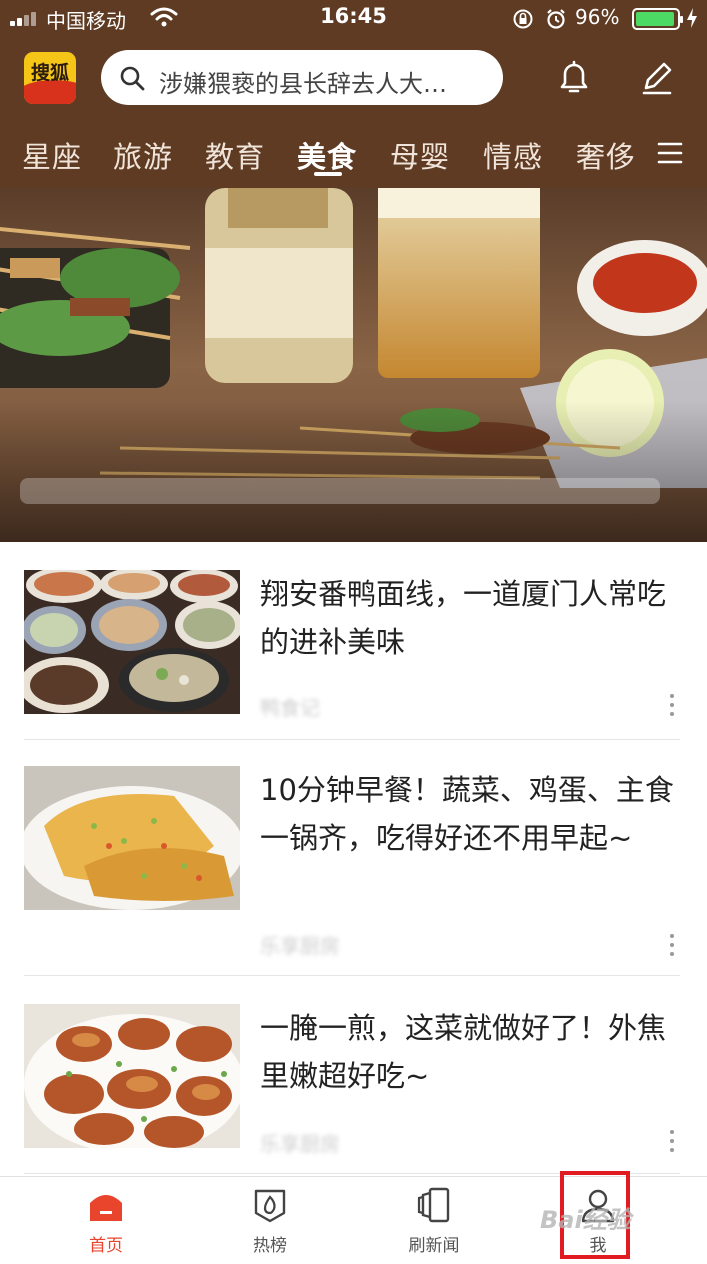 Image resolution: width=707 pixels, height=1264 pixels. What do you see at coordinates (49, 73) in the screenshot?
I see `logo-text: 搜狐` at bounding box center [49, 73].